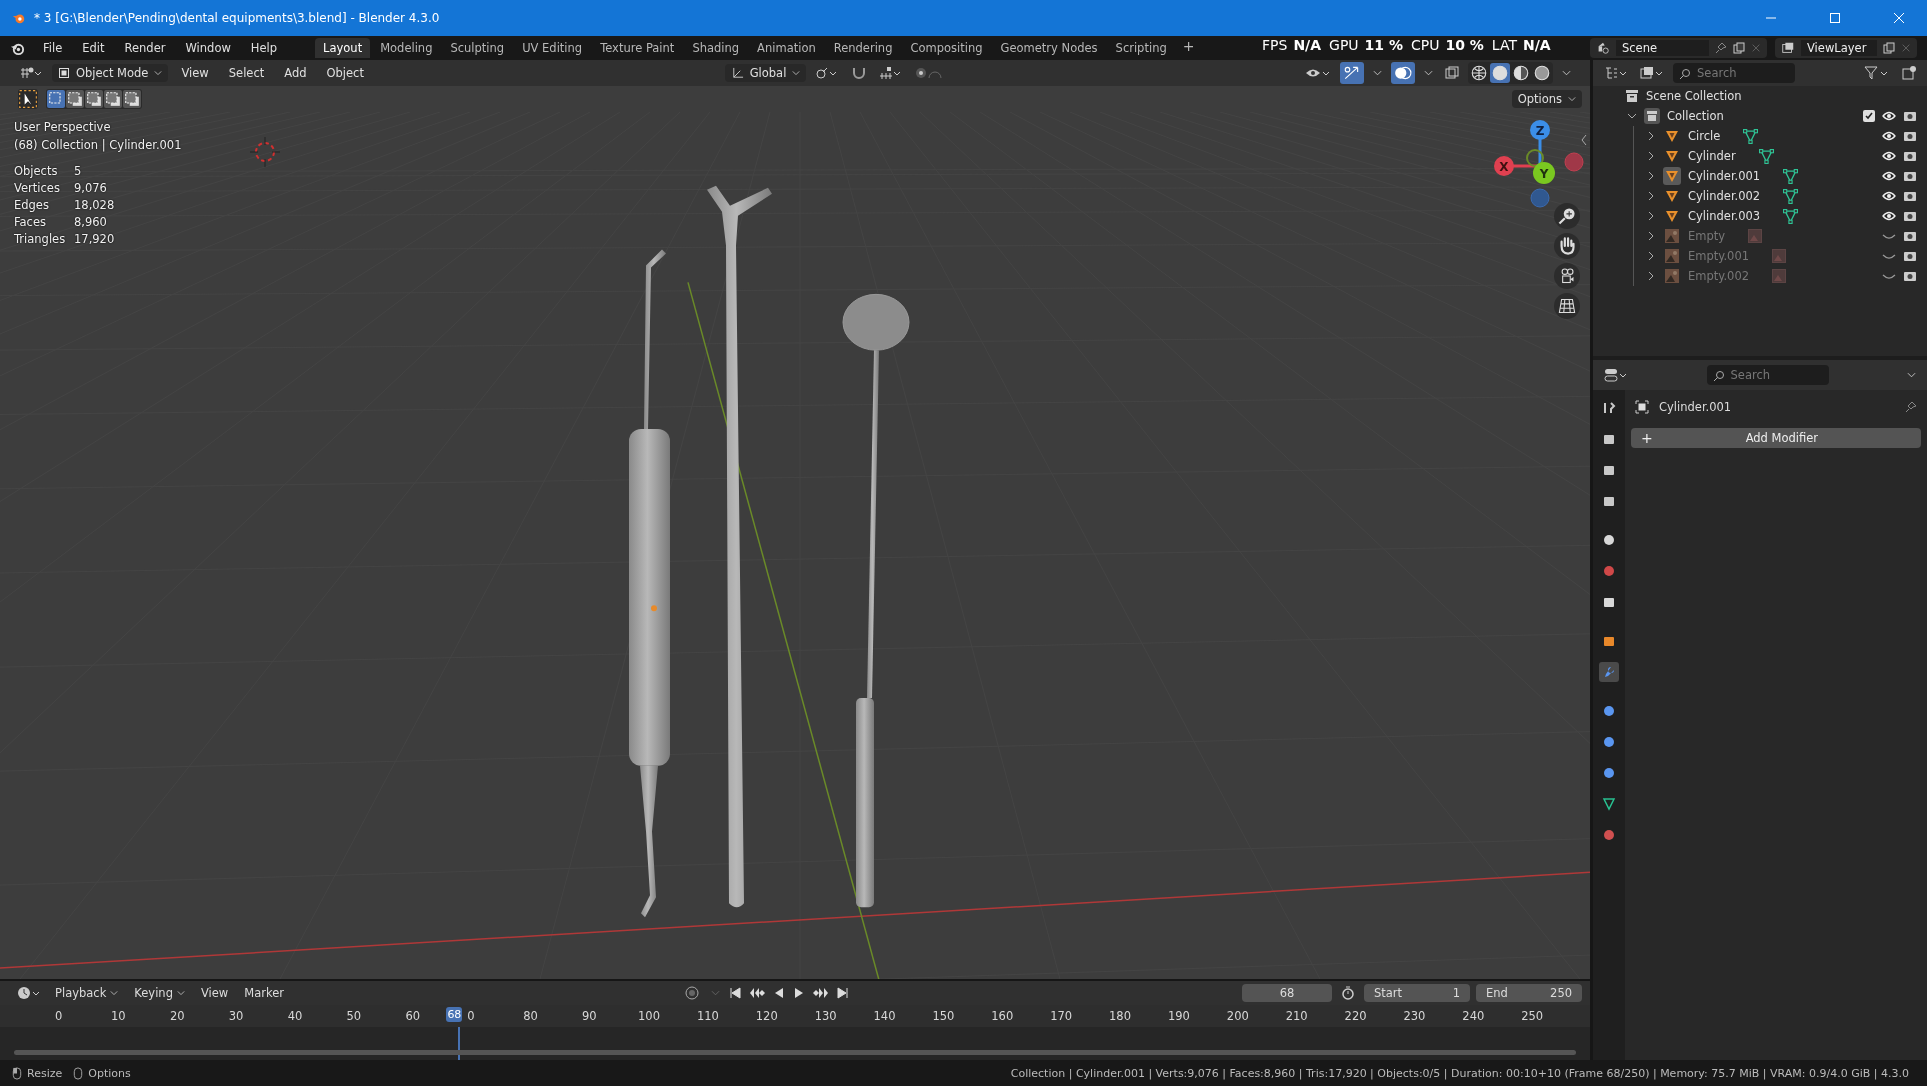  Describe the element at coordinates (716, 48) in the screenshot. I see `workspace-tab: Shading` at that location.